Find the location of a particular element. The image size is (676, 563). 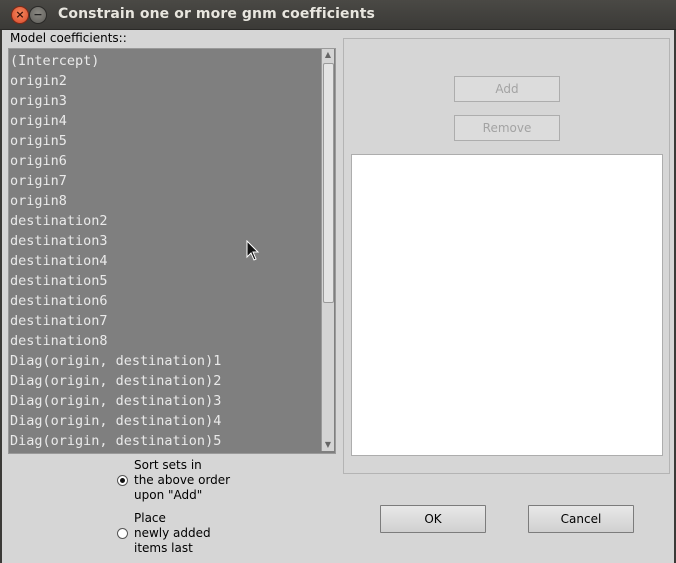

coefficient-list-item: (Intercept) is located at coordinates (115, 61).